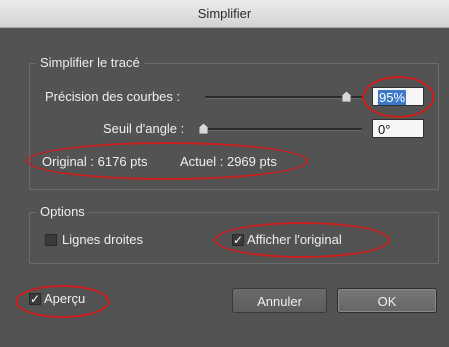 The width and height of the screenshot is (449, 347). What do you see at coordinates (203, 128) in the screenshot?
I see `angle-threshold-slider-thumb` at bounding box center [203, 128].